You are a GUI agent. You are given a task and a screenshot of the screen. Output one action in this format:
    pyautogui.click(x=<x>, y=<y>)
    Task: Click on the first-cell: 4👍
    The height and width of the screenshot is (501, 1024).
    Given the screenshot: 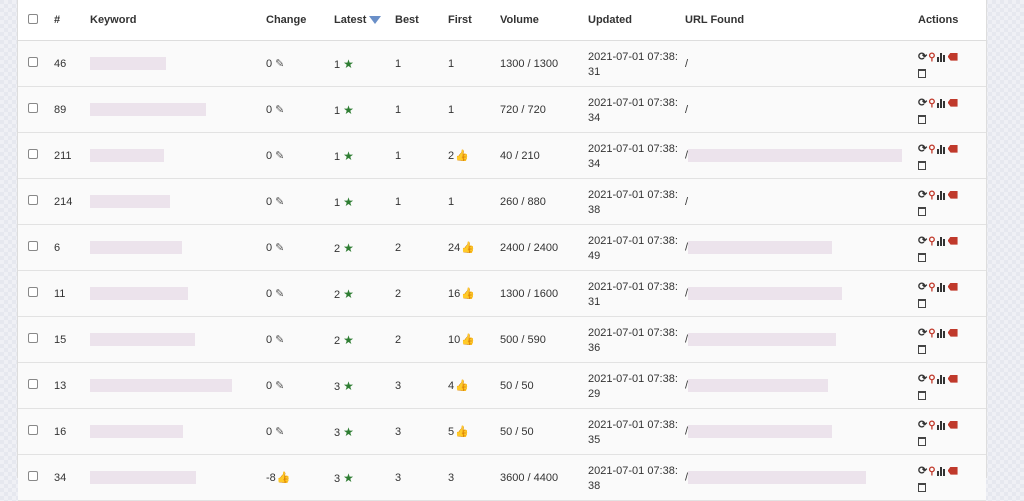 What is the action you would take?
    pyautogui.click(x=474, y=385)
    